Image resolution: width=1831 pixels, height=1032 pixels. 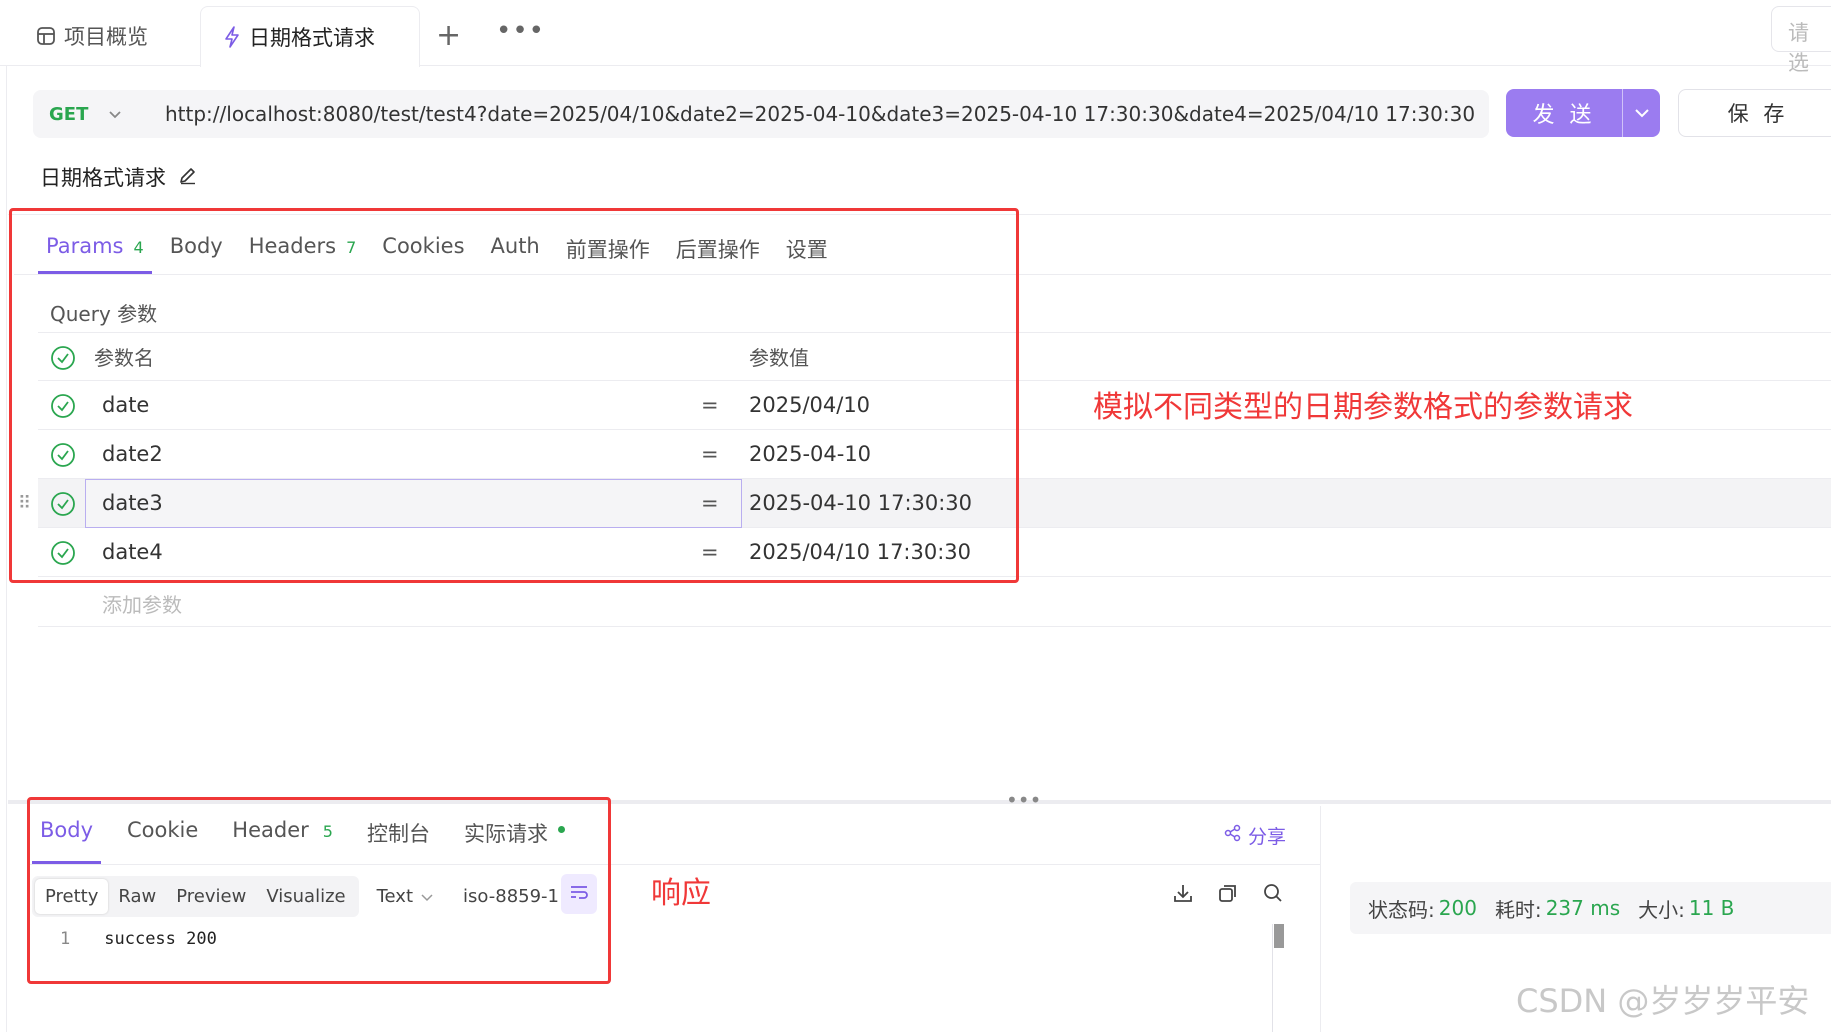 What do you see at coordinates (69, 114) in the screenshot?
I see `method-label: GET` at bounding box center [69, 114].